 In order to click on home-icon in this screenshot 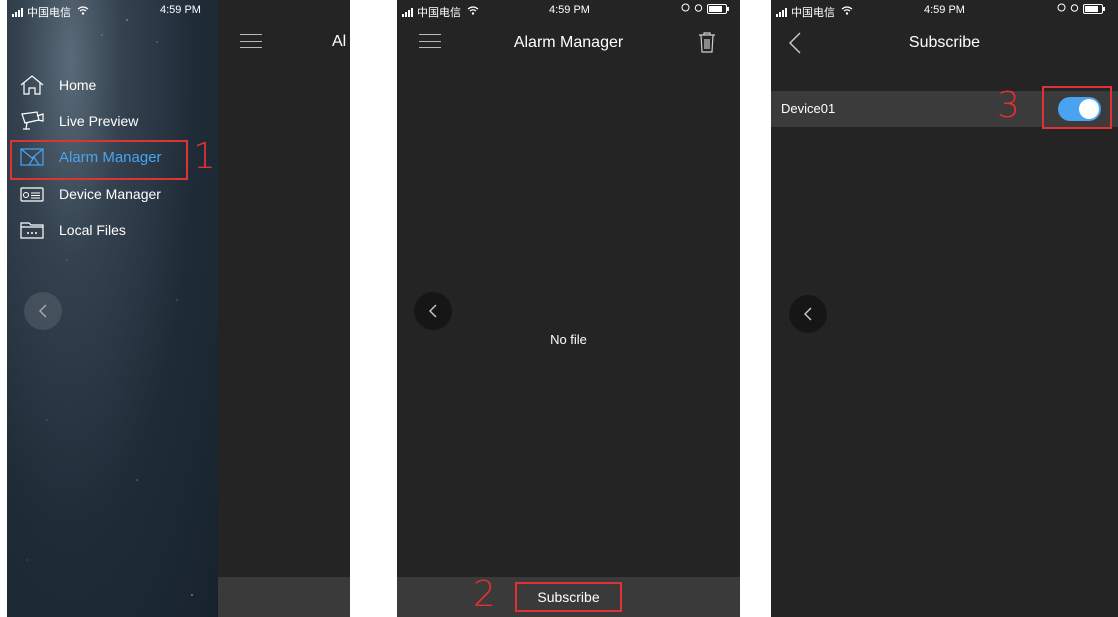, I will do `click(32, 85)`.